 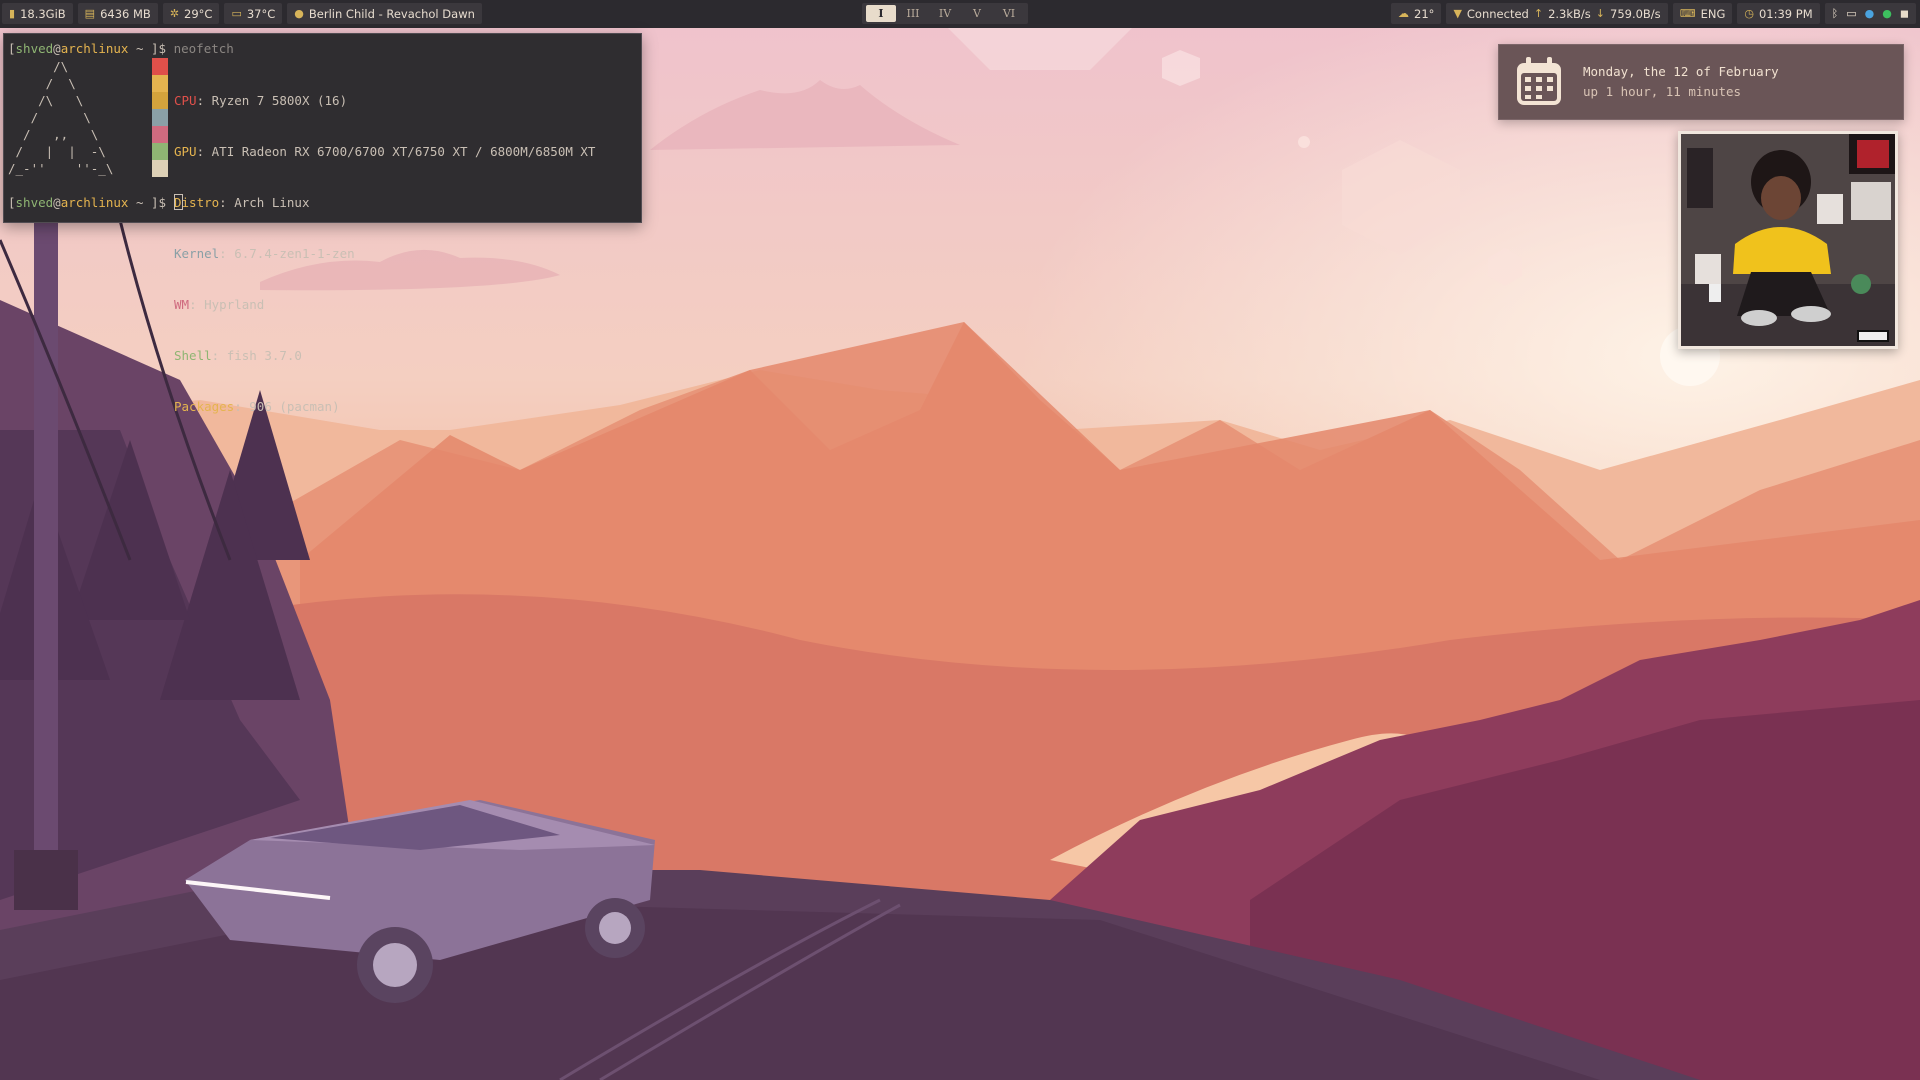 What do you see at coordinates (90, 13) in the screenshot?
I see `memory-icon: ▤` at bounding box center [90, 13].